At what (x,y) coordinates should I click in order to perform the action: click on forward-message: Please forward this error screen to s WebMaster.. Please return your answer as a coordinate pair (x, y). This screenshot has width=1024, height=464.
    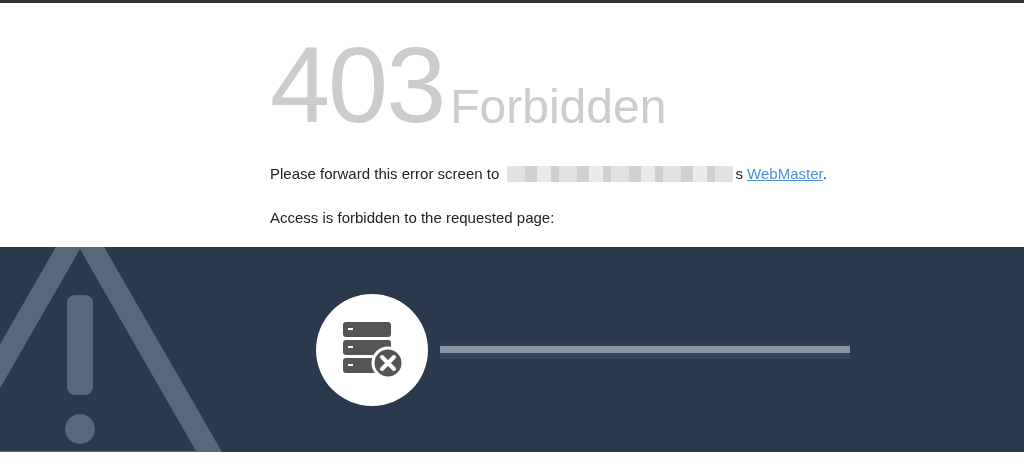
    Looking at the image, I should click on (549, 174).